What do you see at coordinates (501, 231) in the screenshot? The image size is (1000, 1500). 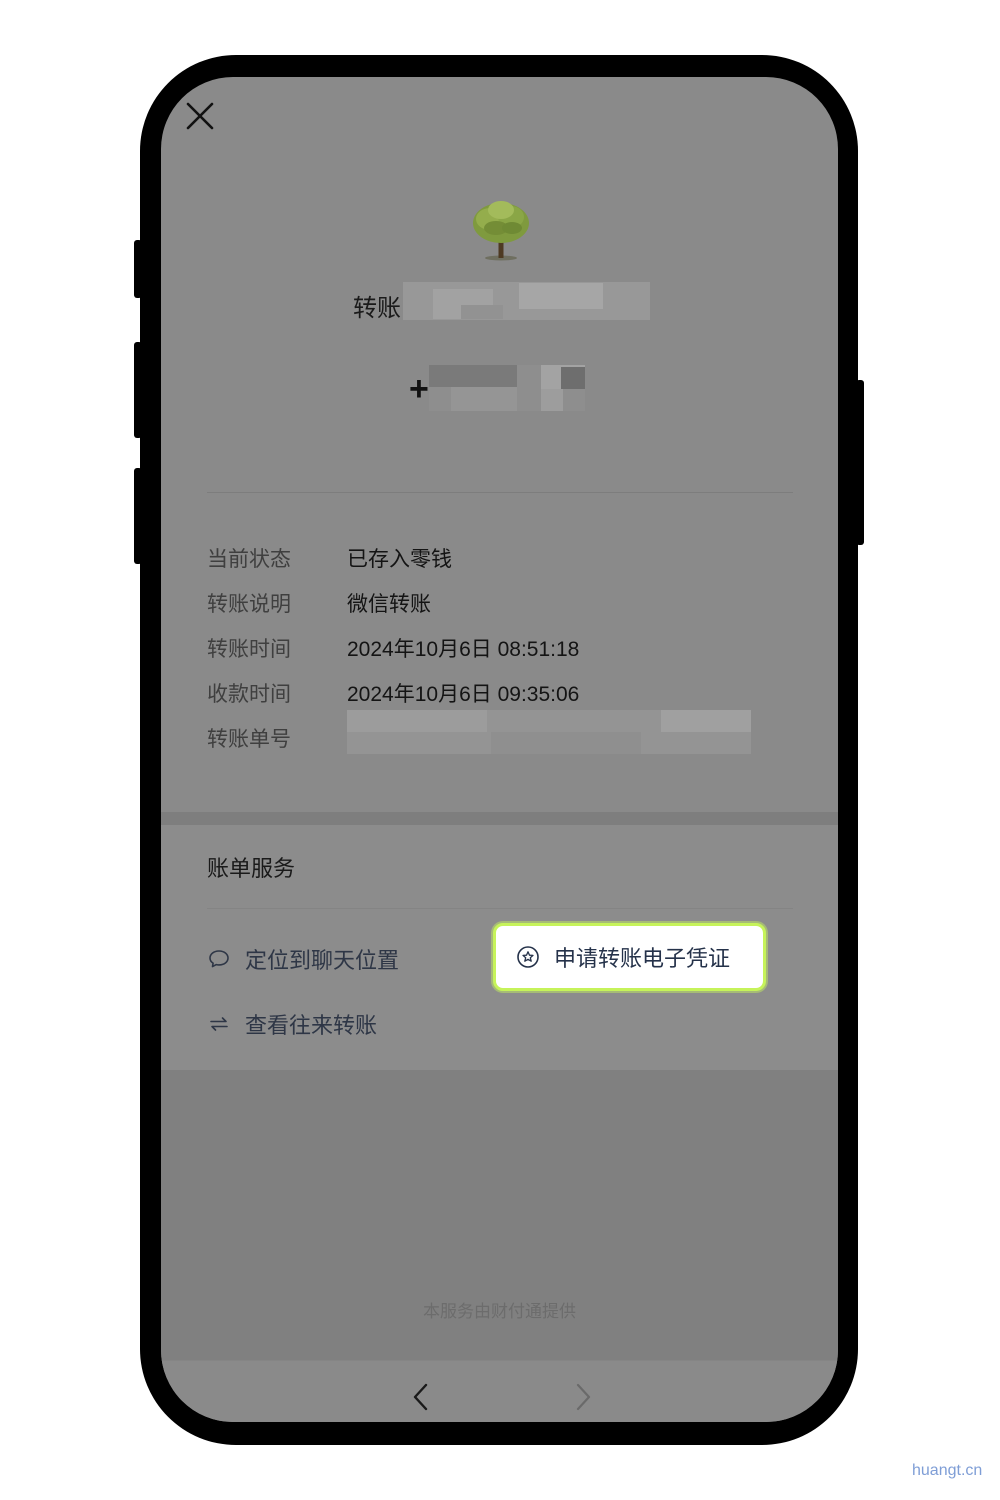 I see `tree-avatar-image` at bounding box center [501, 231].